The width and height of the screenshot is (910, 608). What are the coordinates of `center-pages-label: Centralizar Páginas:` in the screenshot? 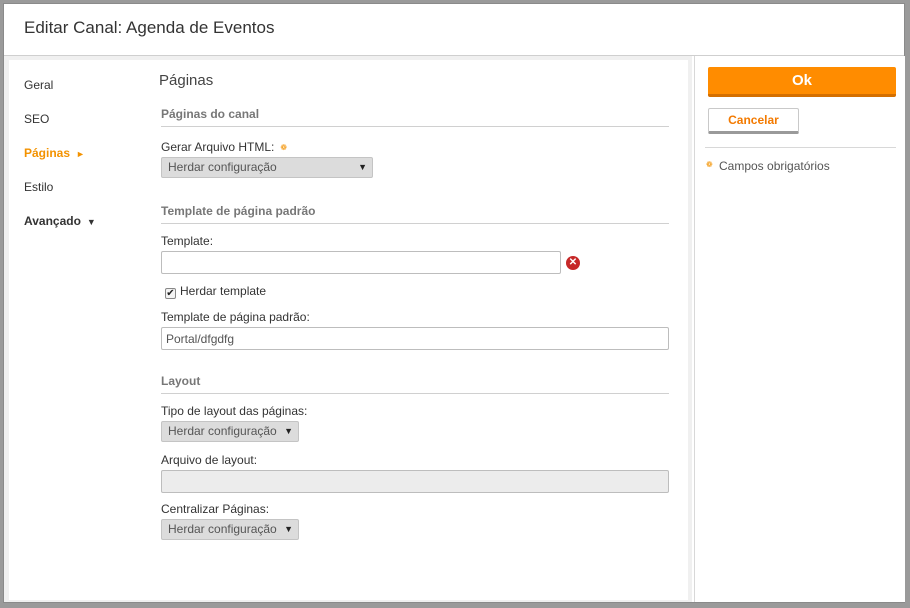 It's located at (215, 509).